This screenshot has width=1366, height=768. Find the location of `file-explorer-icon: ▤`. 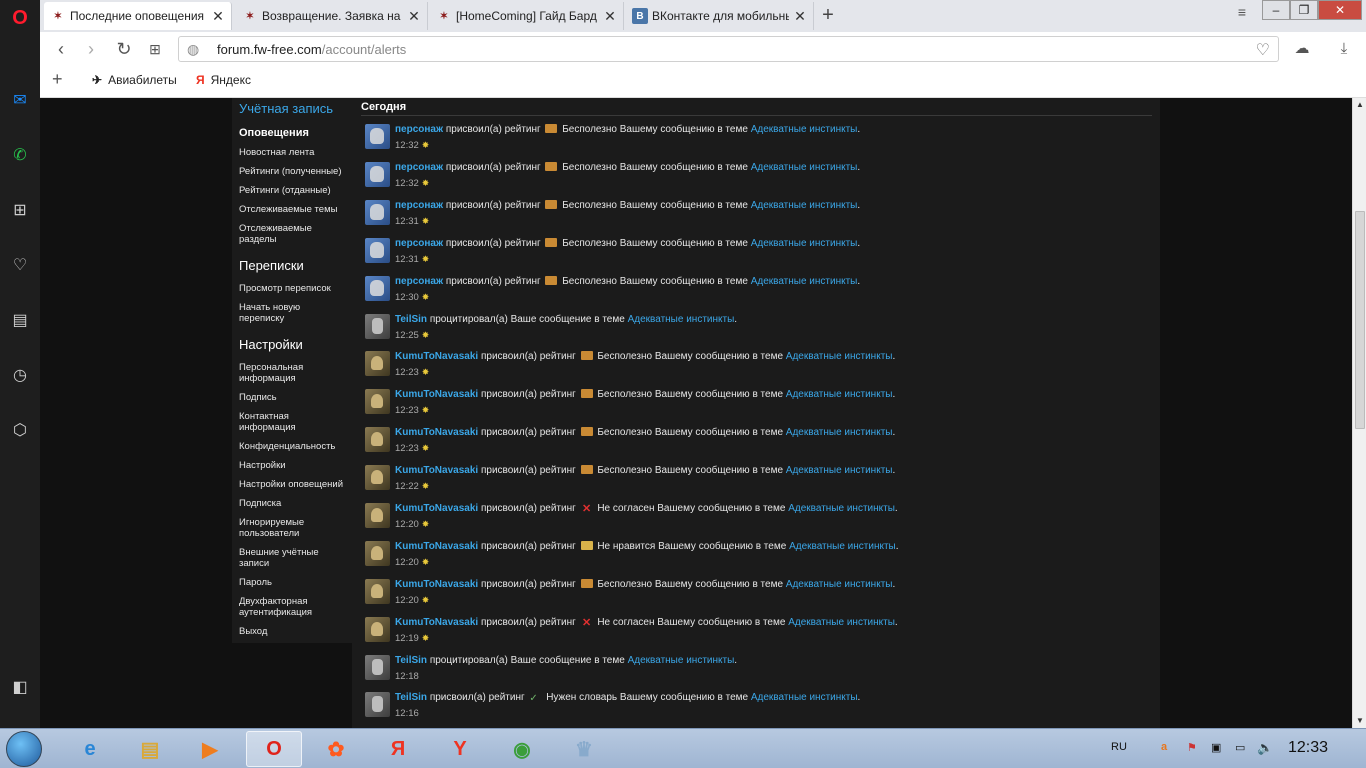

file-explorer-icon: ▤ is located at coordinates (150, 749).